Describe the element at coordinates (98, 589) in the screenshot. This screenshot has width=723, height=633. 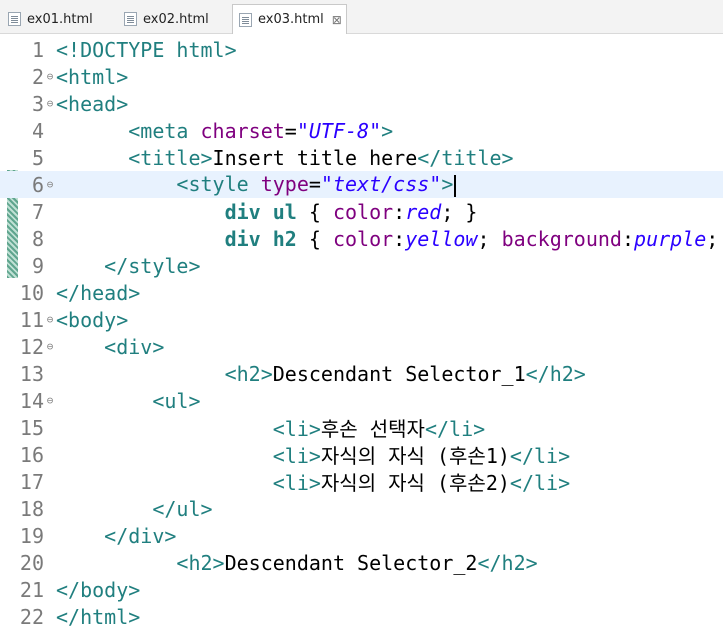
I see `code-text: </body>` at that location.